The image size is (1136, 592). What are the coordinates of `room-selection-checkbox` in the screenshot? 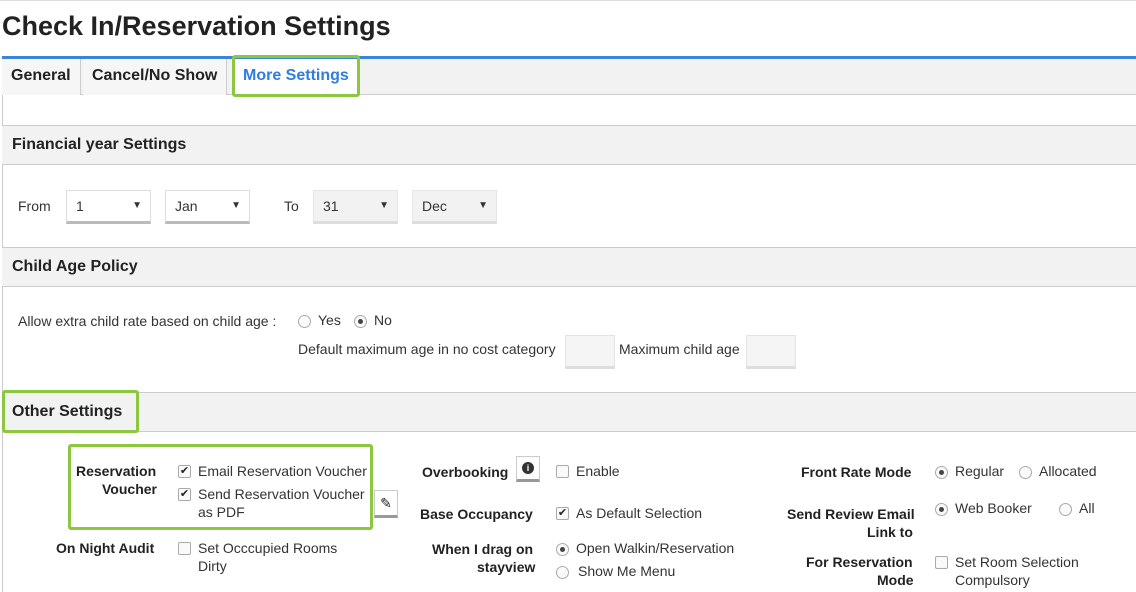 It's located at (941, 562).